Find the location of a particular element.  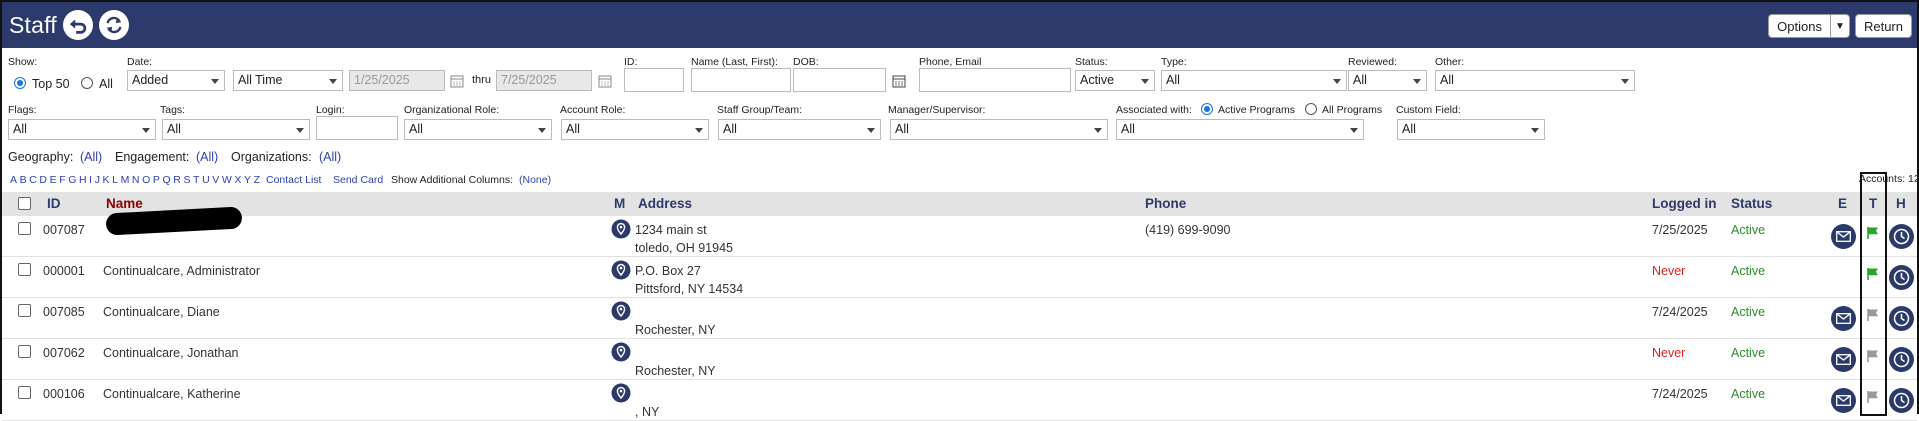

engagement-link: (All) is located at coordinates (207, 157).